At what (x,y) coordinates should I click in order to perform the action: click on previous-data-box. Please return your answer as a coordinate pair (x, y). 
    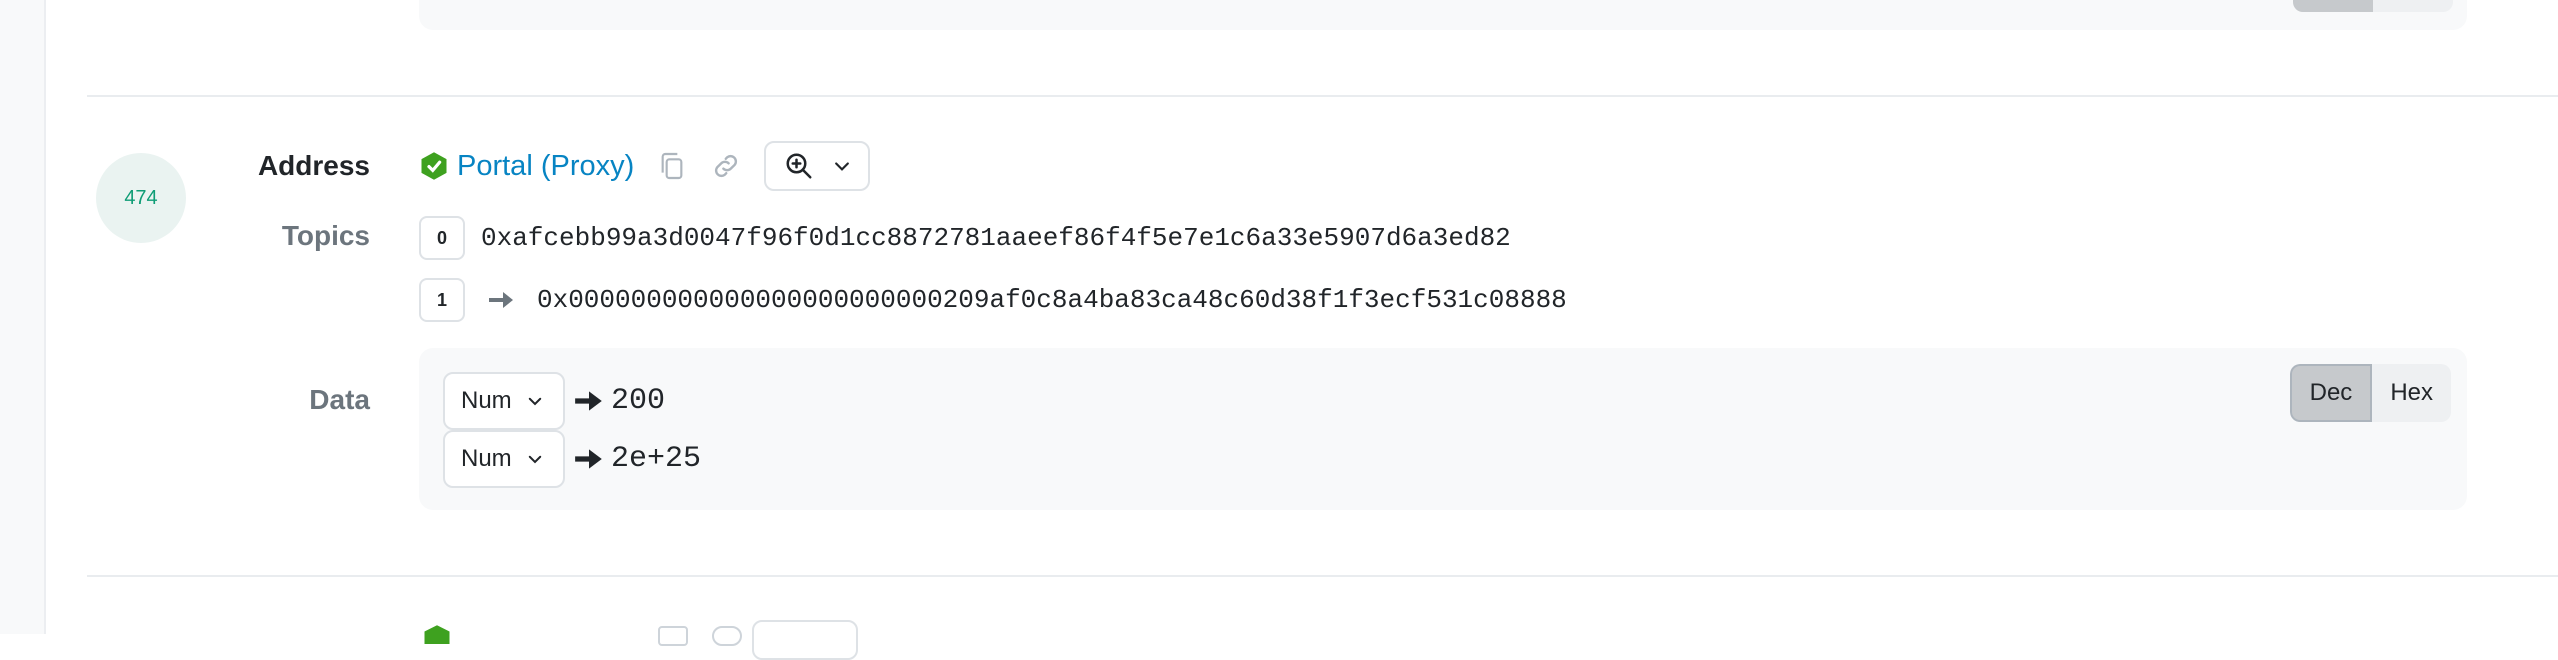
    Looking at the image, I should click on (1443, 15).